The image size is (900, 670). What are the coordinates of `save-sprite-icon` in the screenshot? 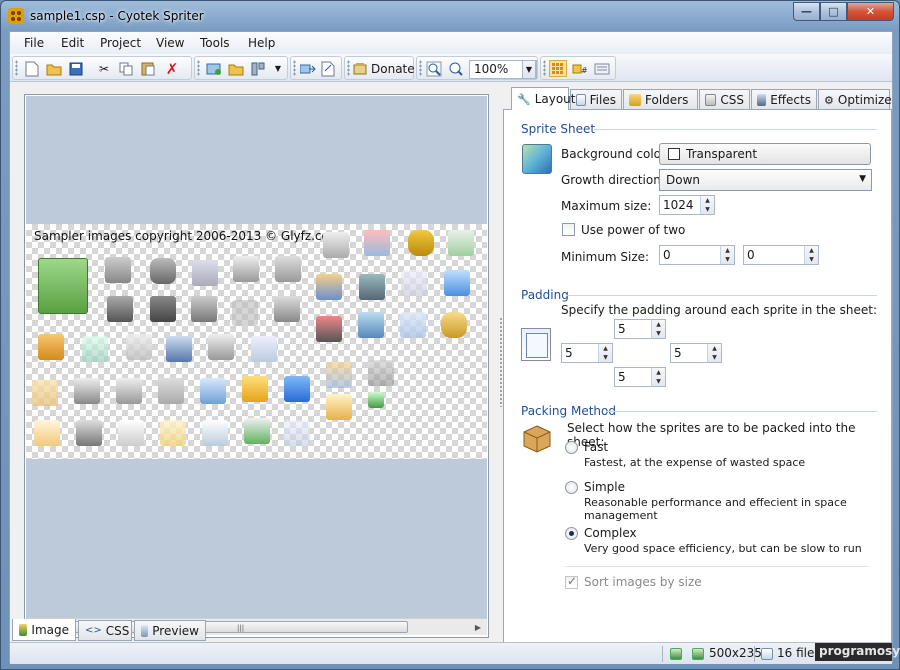 It's located at (205, 273).